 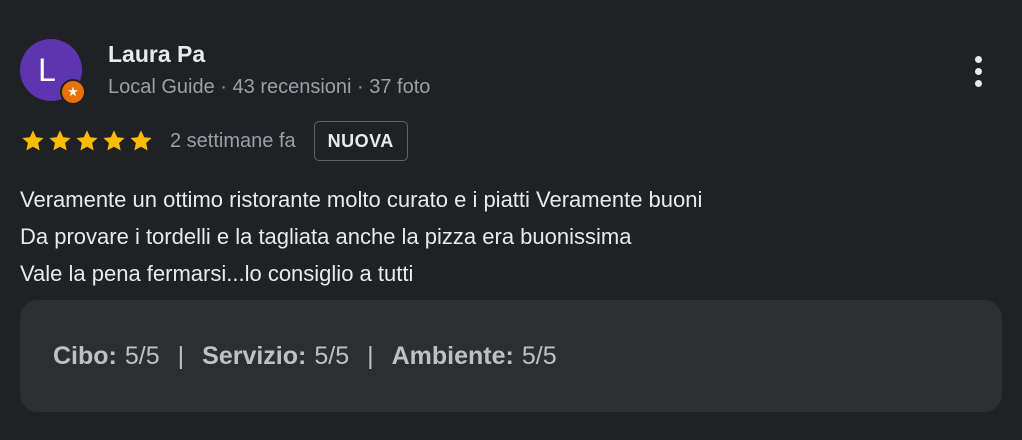 I want to click on star-rating, so click(x=87, y=141).